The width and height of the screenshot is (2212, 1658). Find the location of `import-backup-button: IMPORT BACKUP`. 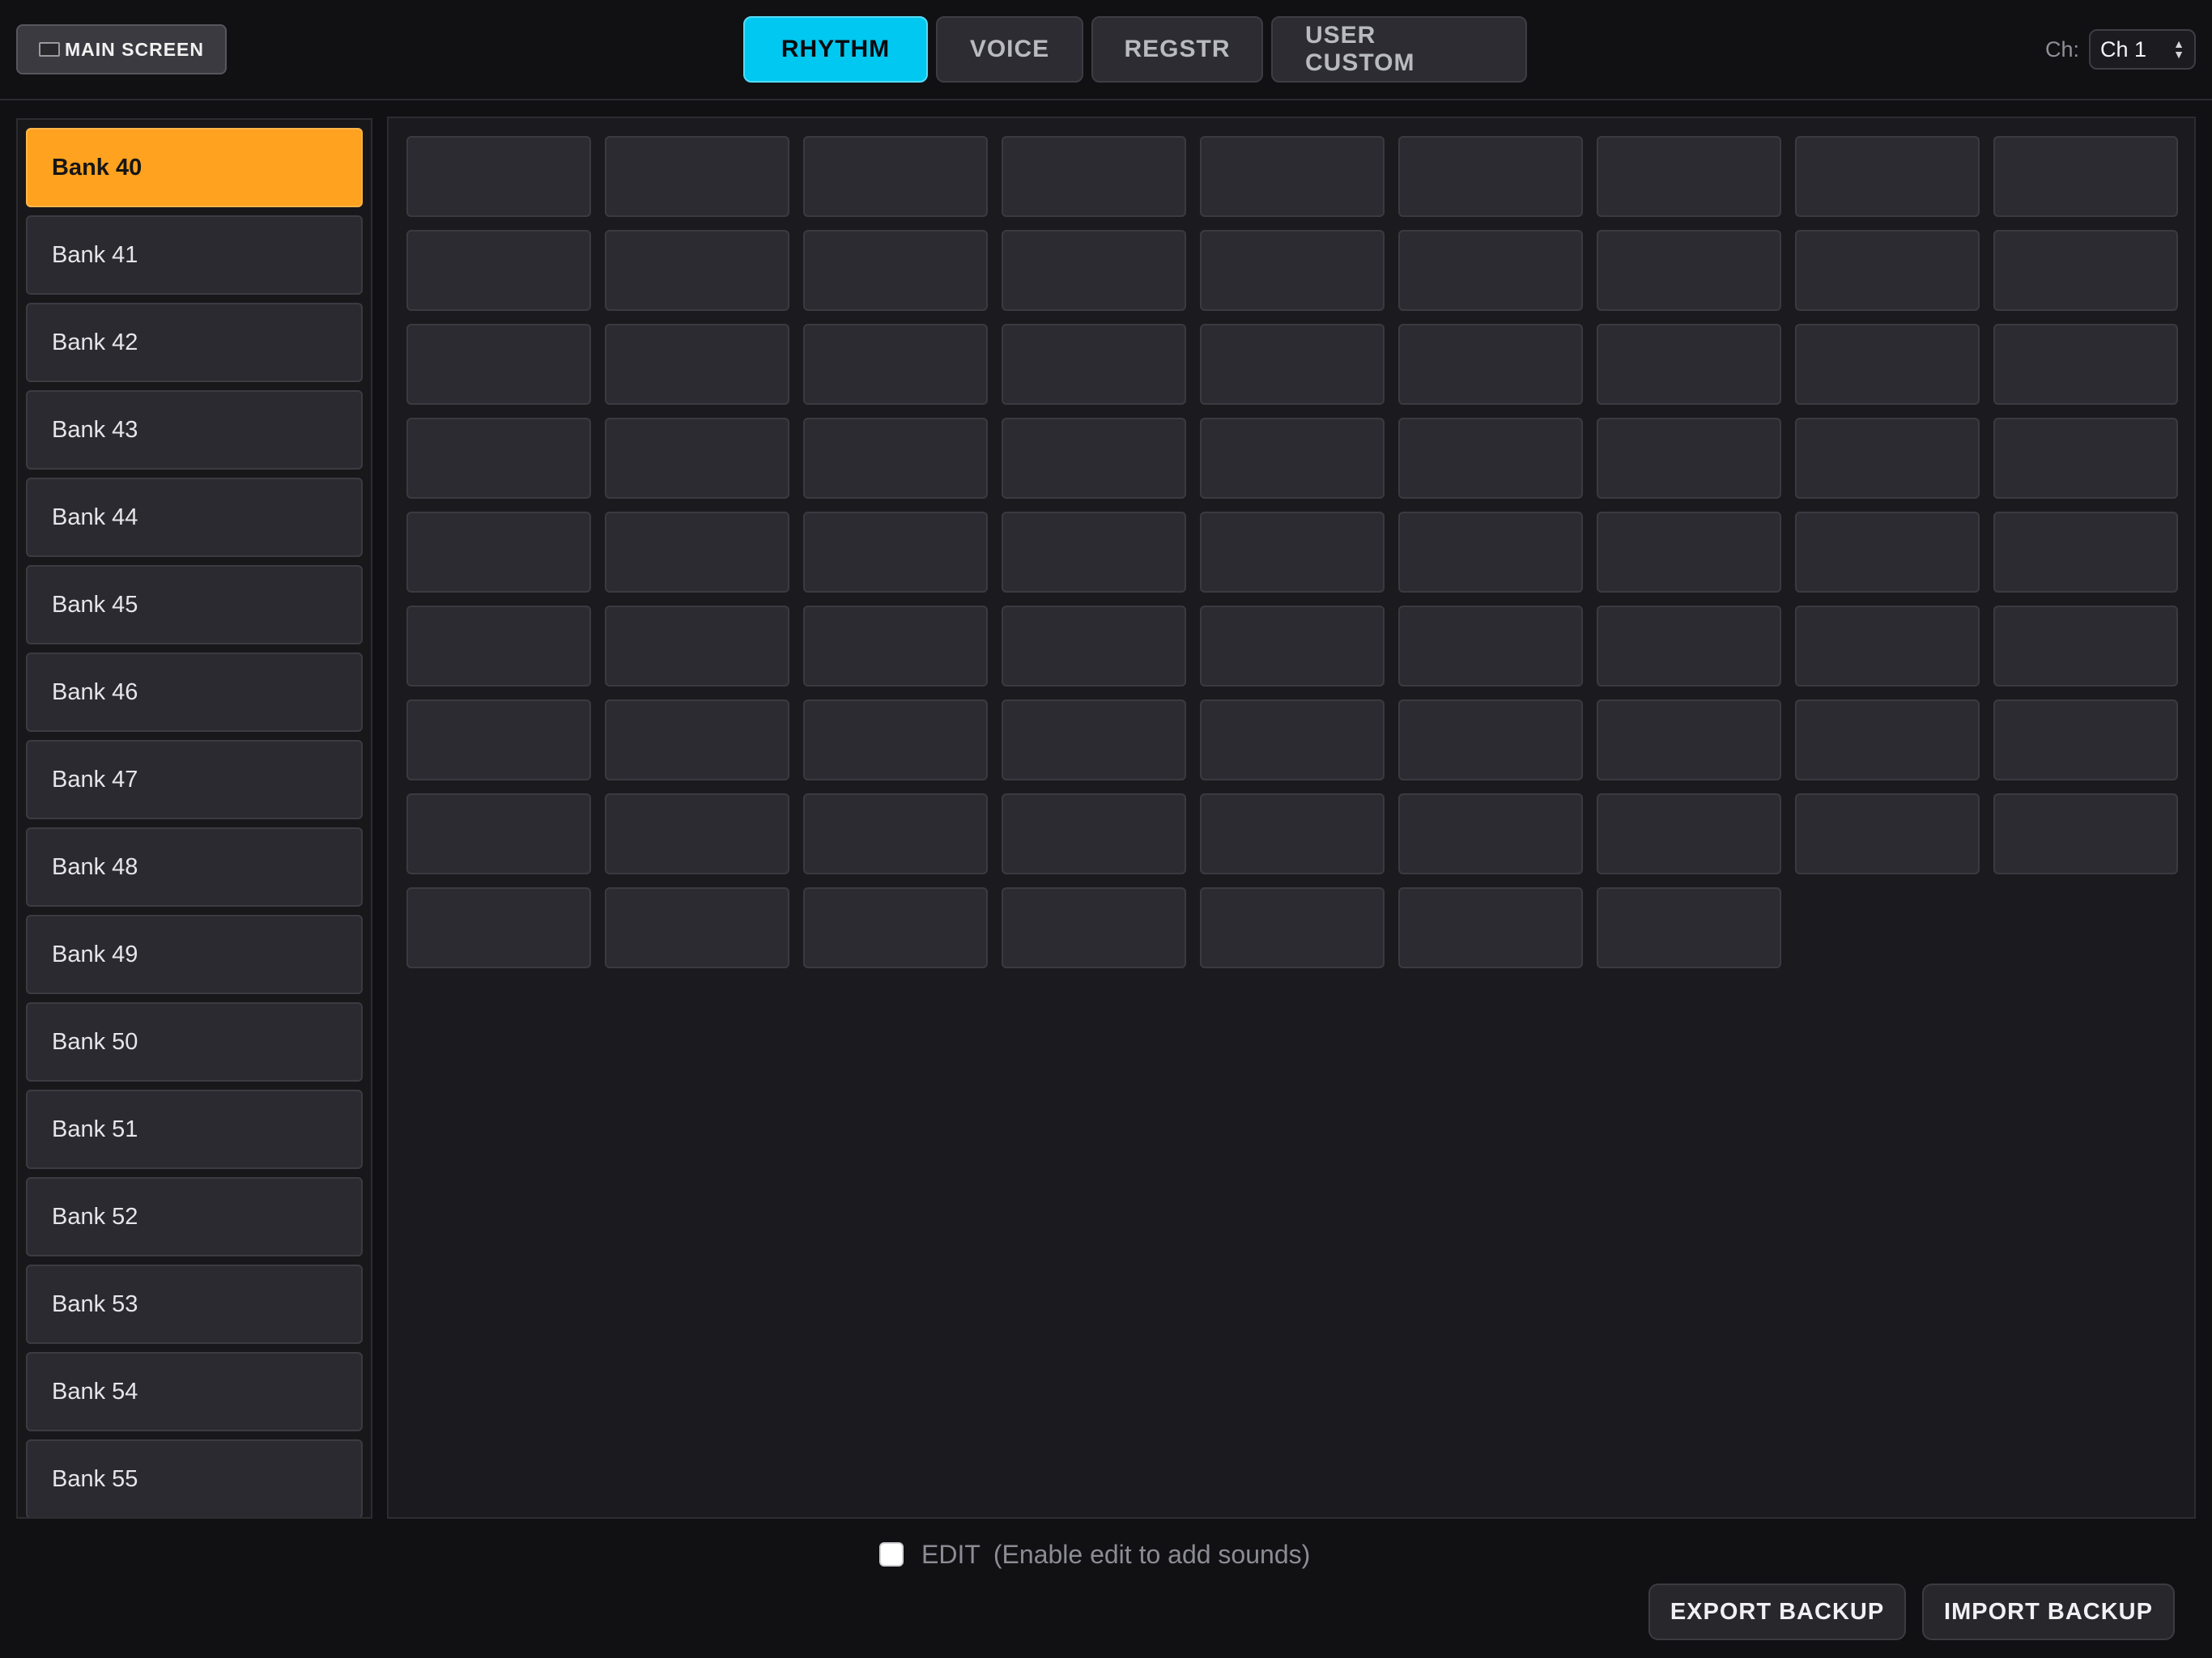

import-backup-button: IMPORT BACKUP is located at coordinates (2048, 1612).